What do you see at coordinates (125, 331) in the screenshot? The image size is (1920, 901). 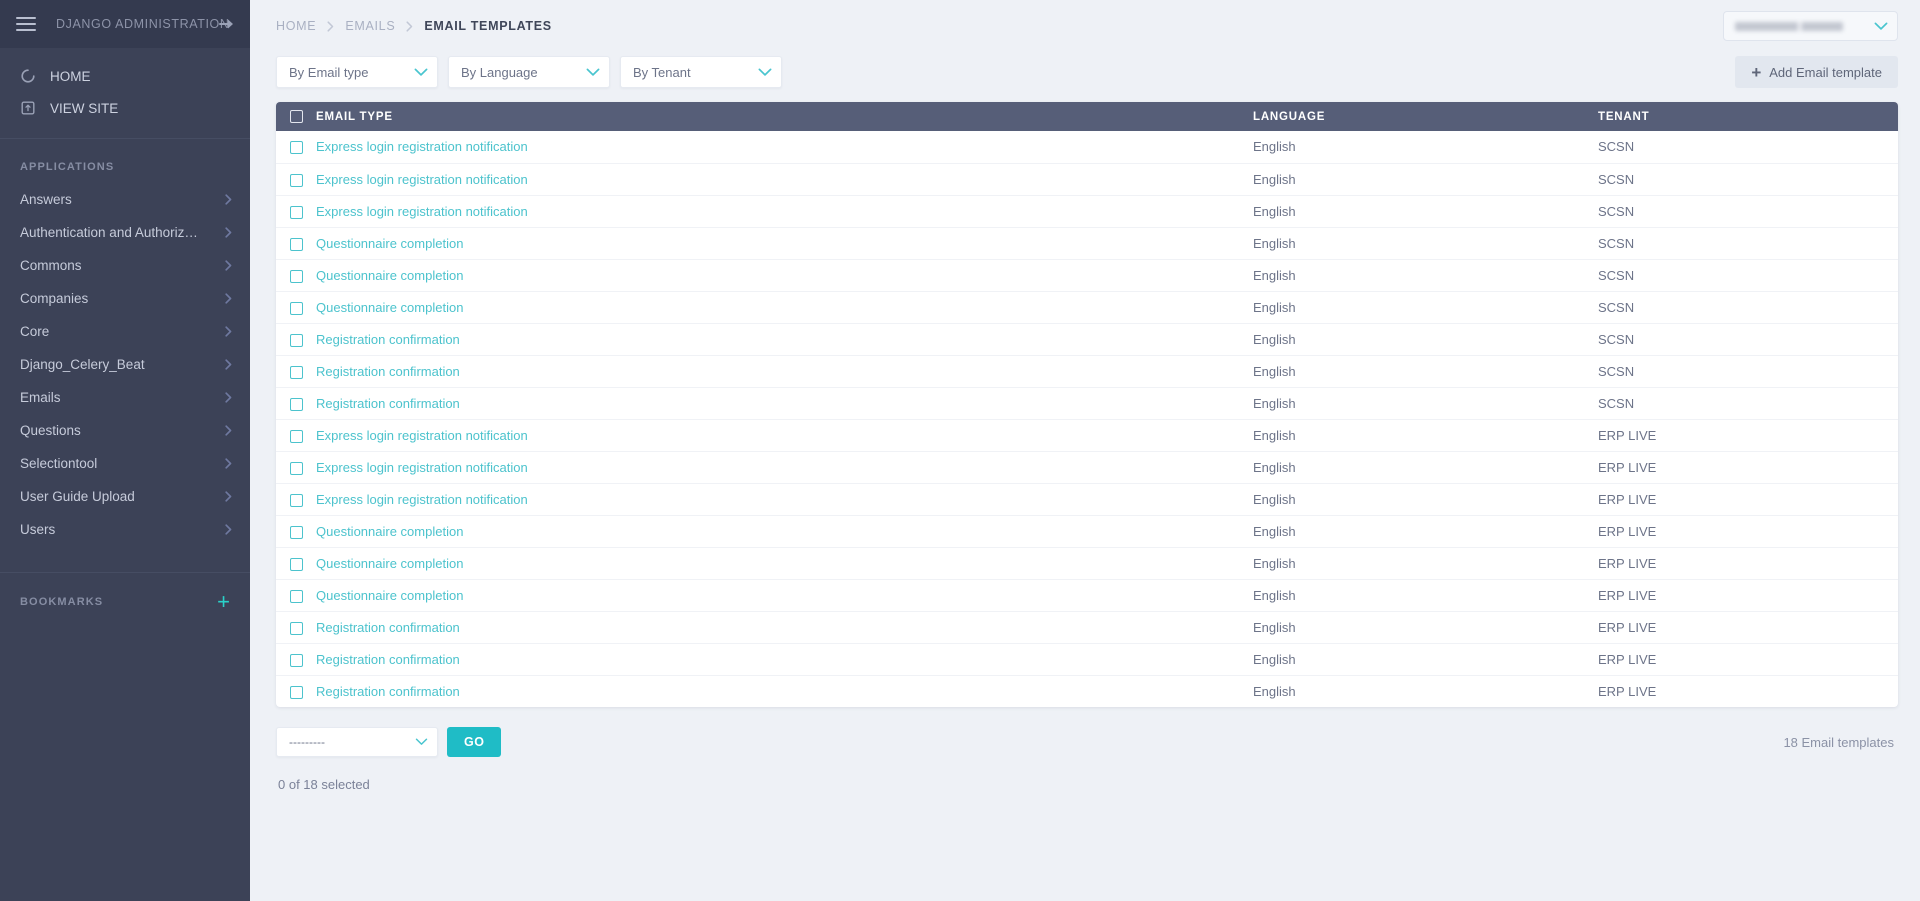 I see `sidebar-app-item: Core` at bounding box center [125, 331].